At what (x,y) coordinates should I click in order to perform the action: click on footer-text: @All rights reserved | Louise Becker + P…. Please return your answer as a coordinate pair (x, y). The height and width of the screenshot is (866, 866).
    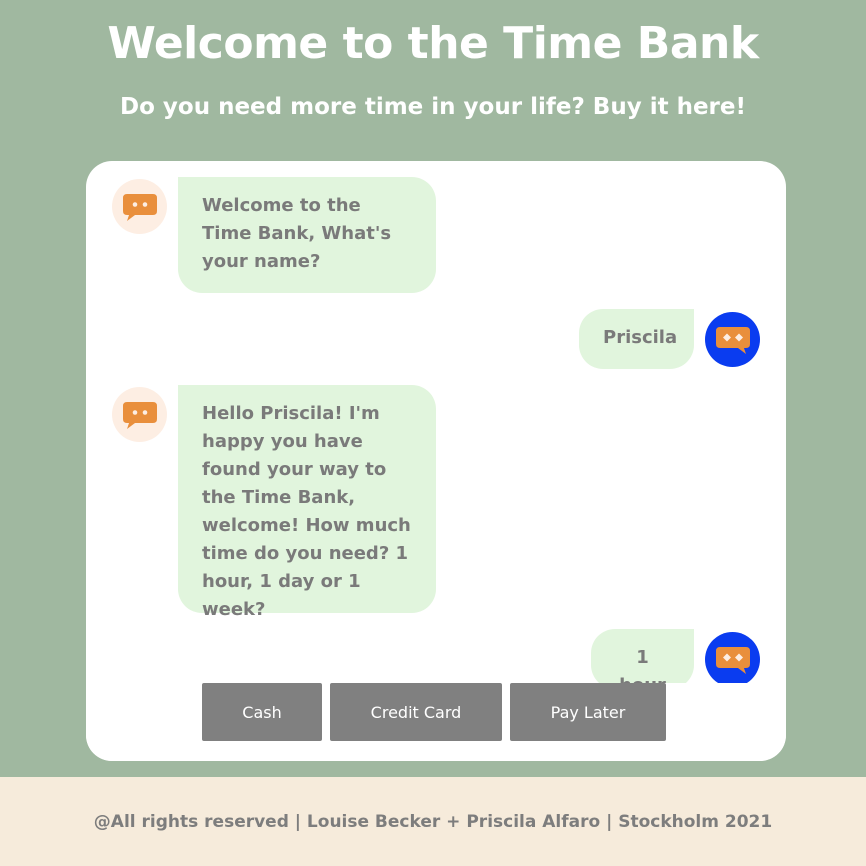
    Looking at the image, I should click on (433, 821).